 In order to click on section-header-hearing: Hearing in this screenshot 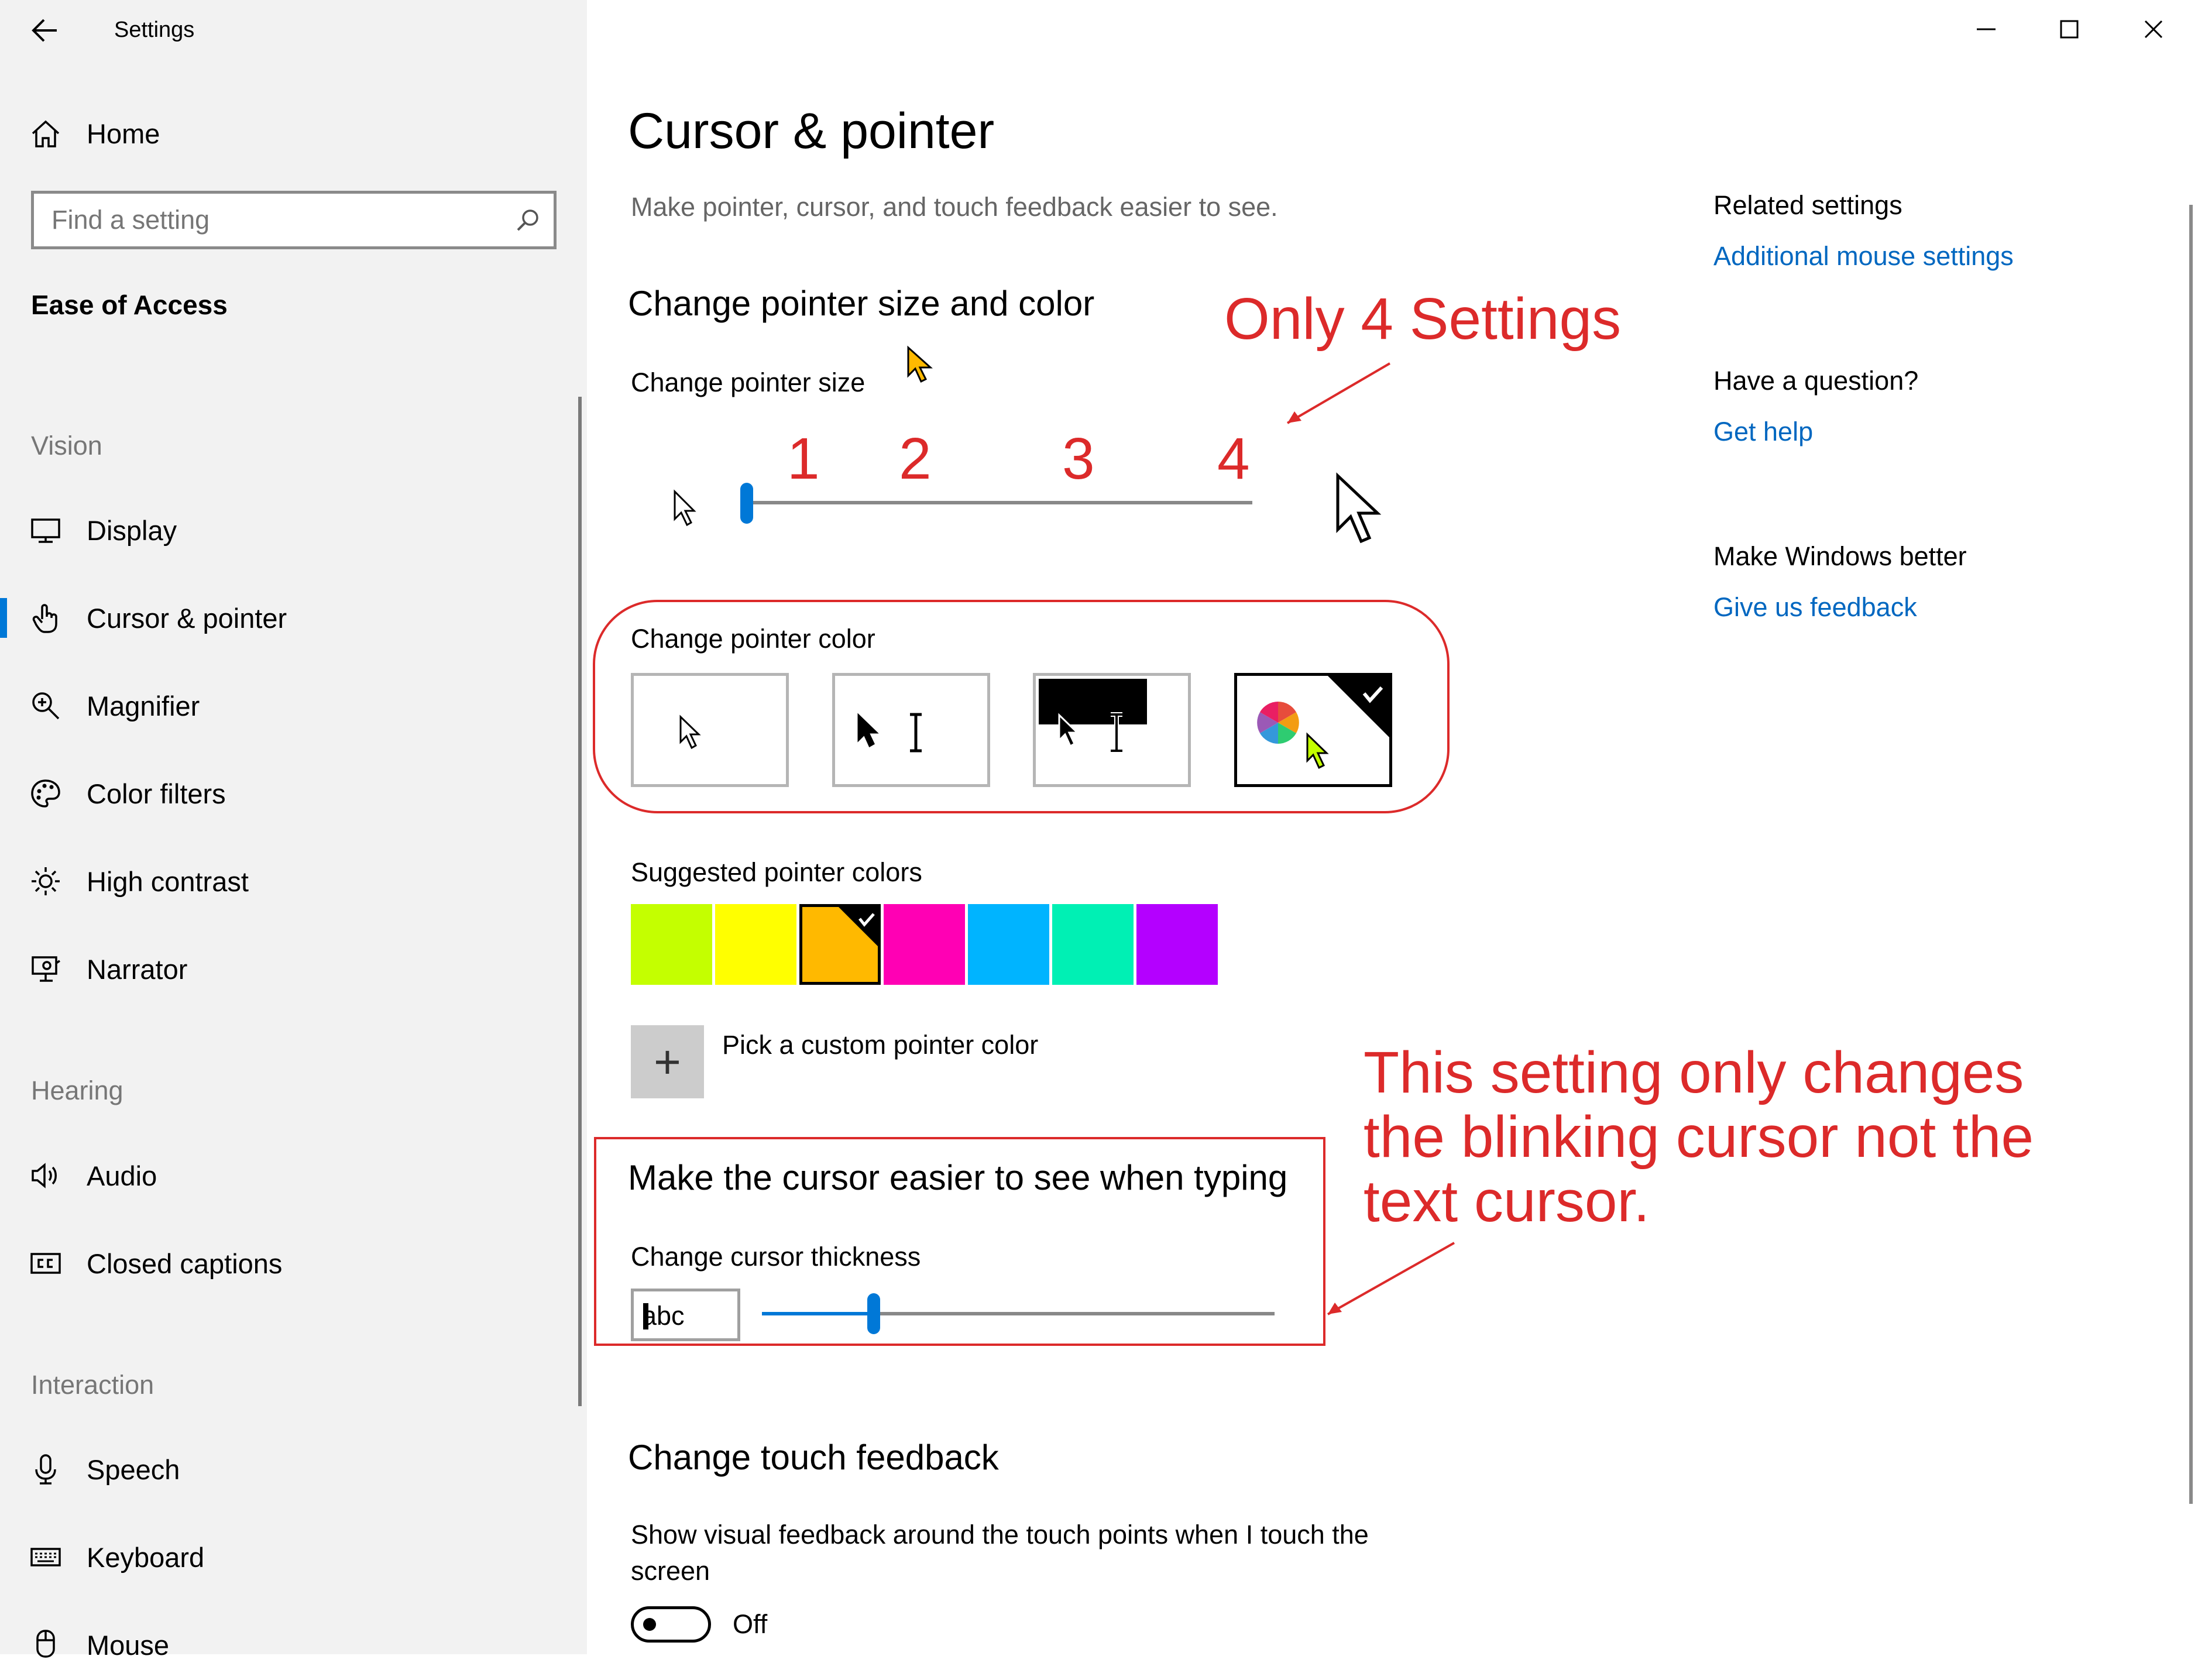, I will do `click(77, 1090)`.